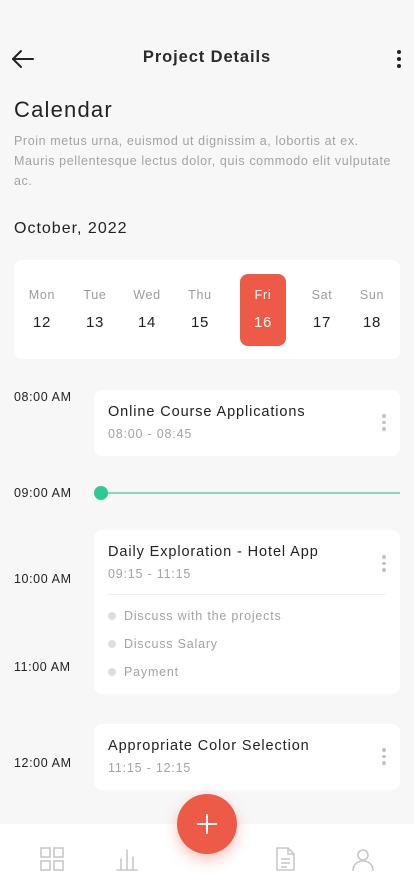 This screenshot has width=414, height=896. I want to click on time-label: 08:00 AM, so click(43, 397).